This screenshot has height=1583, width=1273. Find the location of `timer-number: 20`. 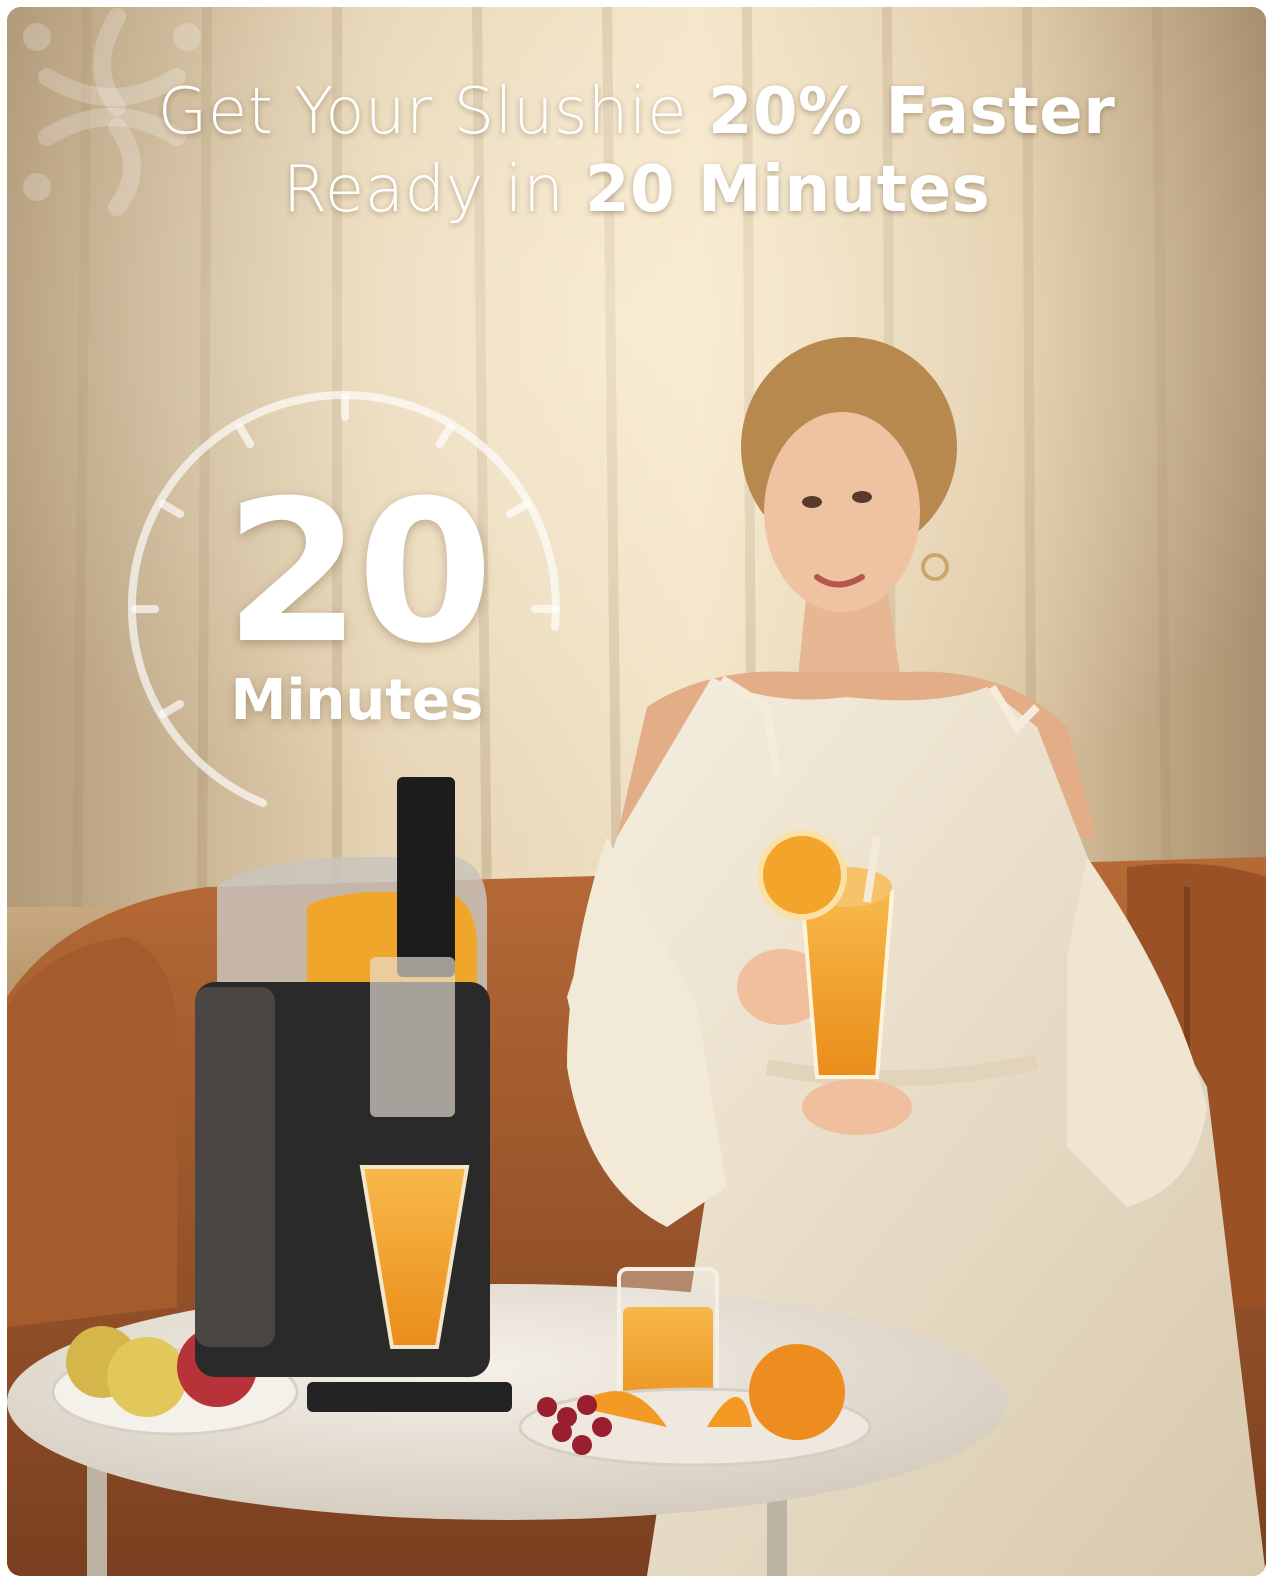

timer-number: 20 is located at coordinates (359, 573).